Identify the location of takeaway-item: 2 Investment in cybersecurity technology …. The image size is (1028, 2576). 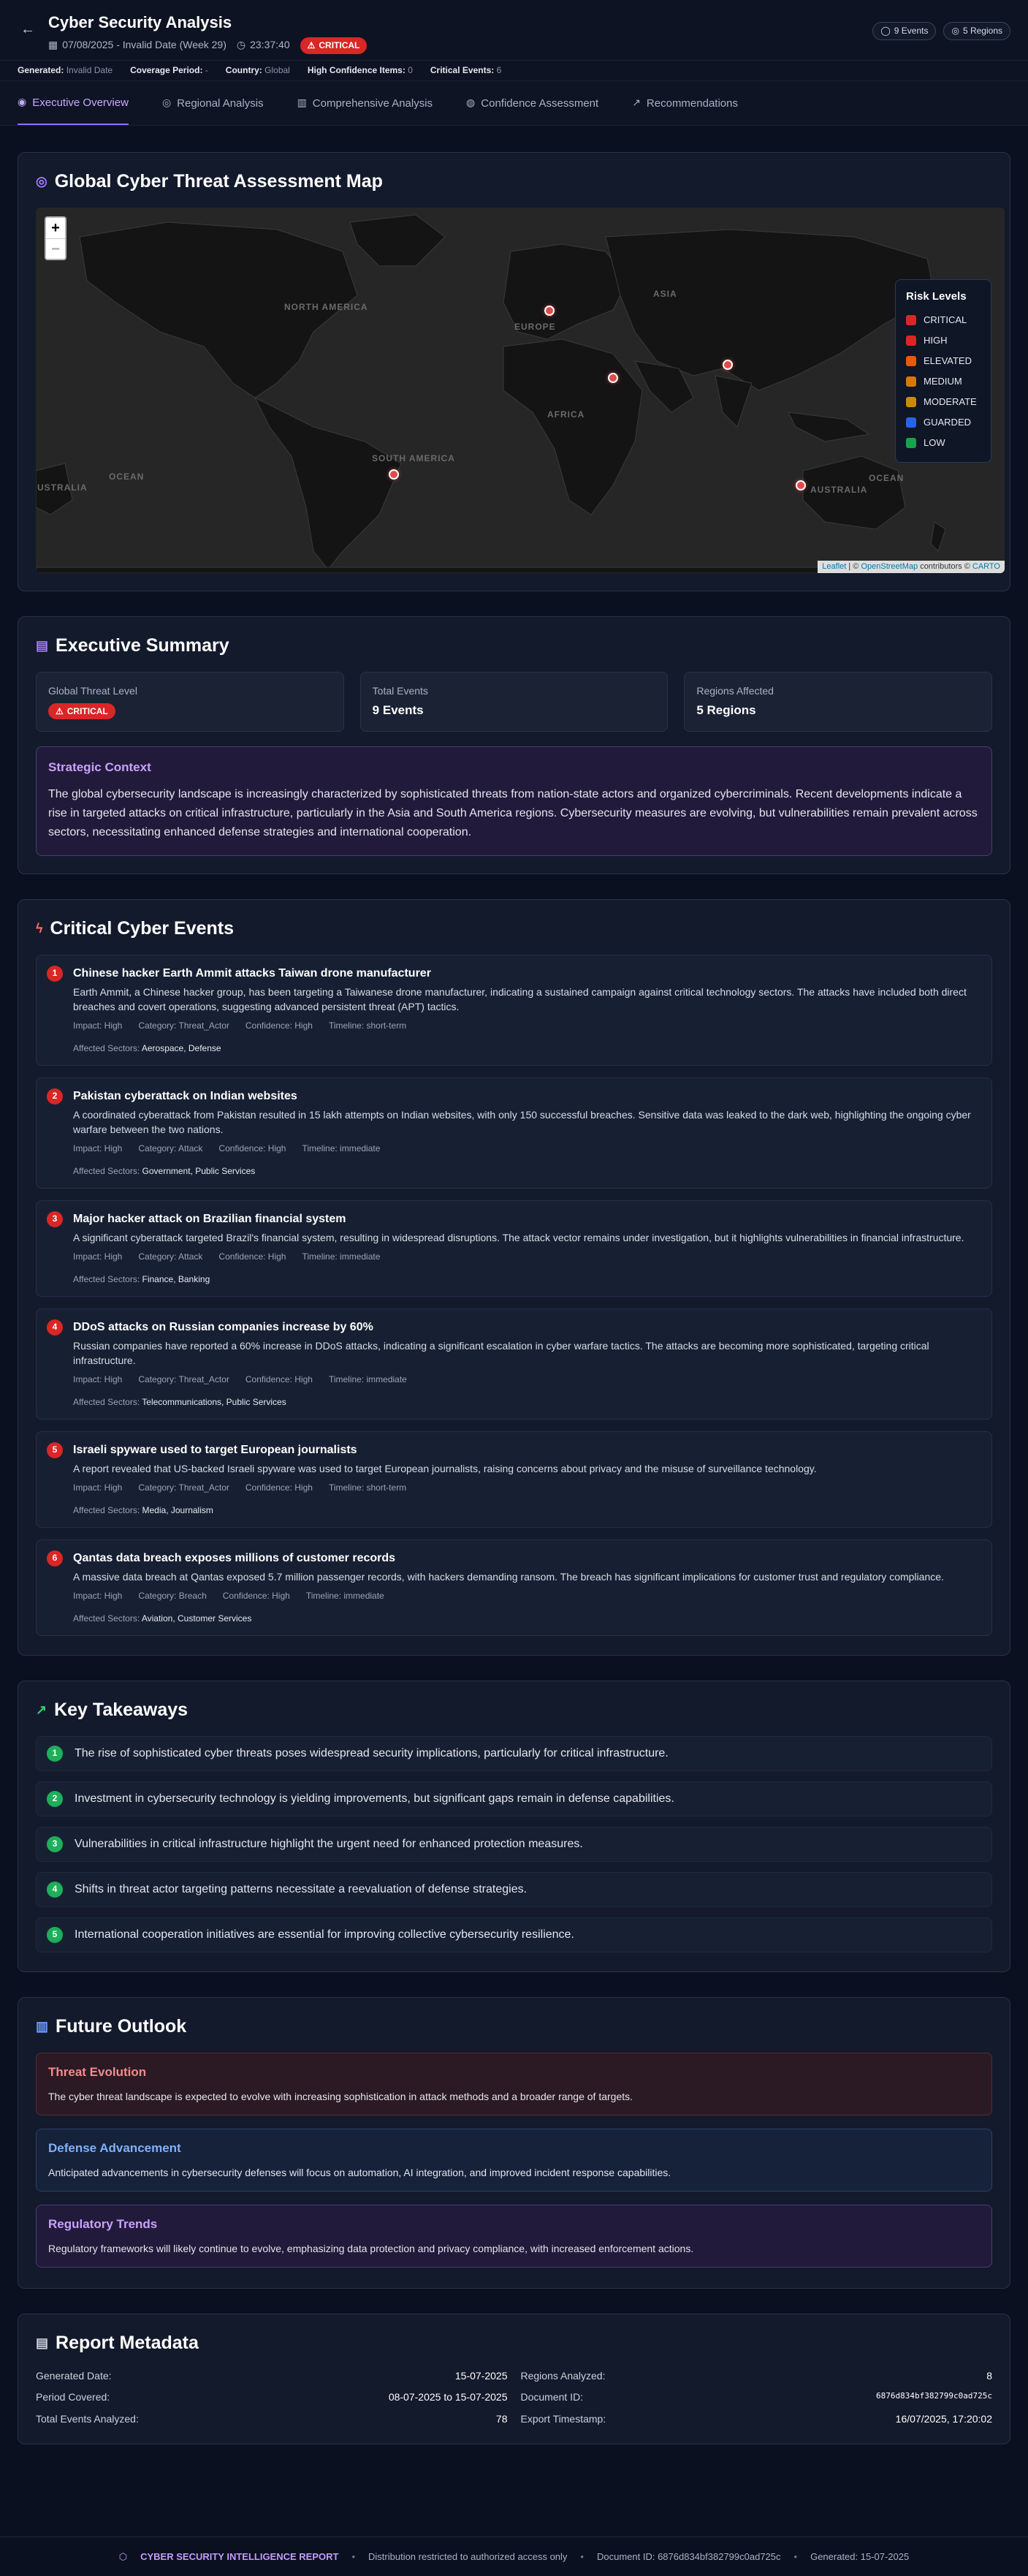
(514, 1799).